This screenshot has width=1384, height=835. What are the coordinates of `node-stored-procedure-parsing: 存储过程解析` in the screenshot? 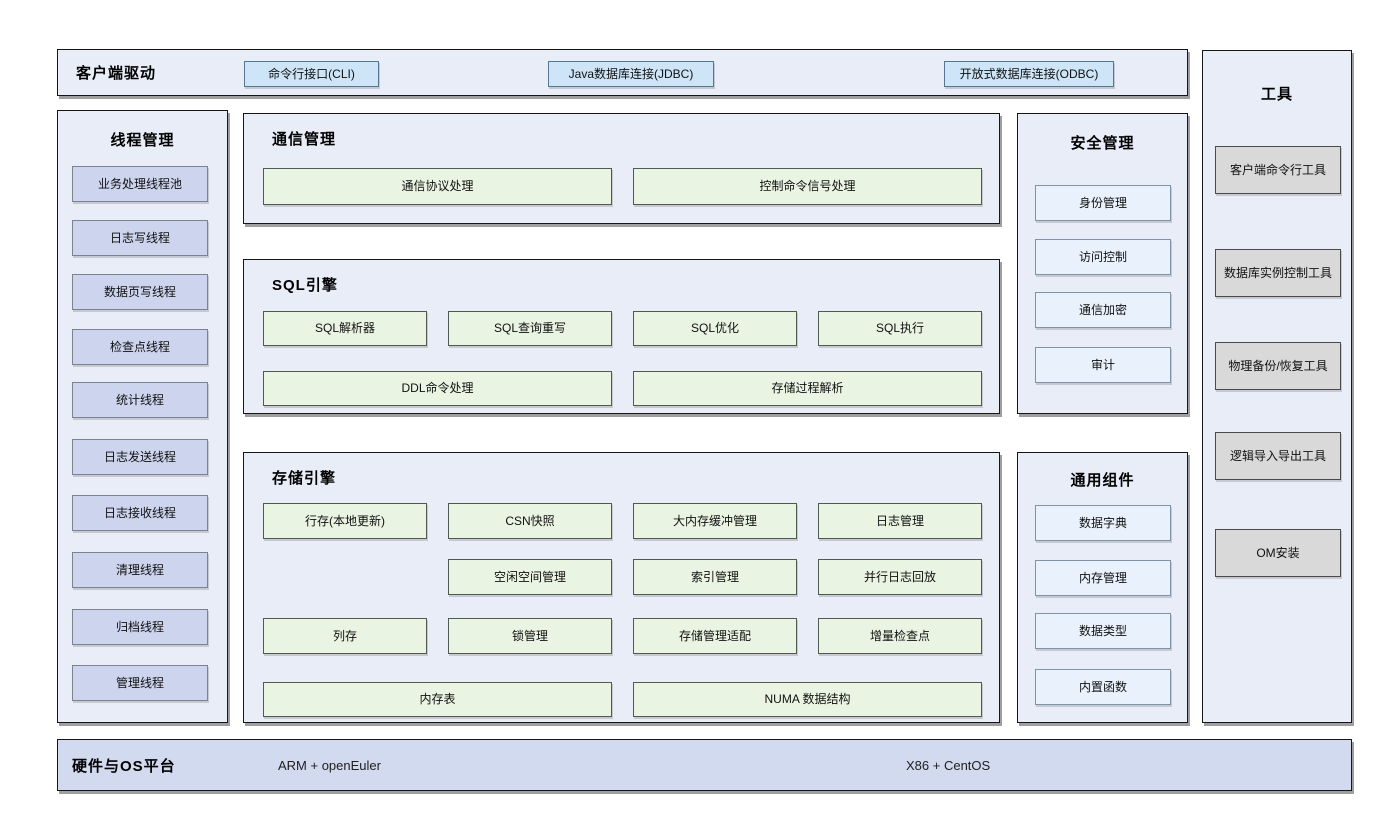 It's located at (807, 388).